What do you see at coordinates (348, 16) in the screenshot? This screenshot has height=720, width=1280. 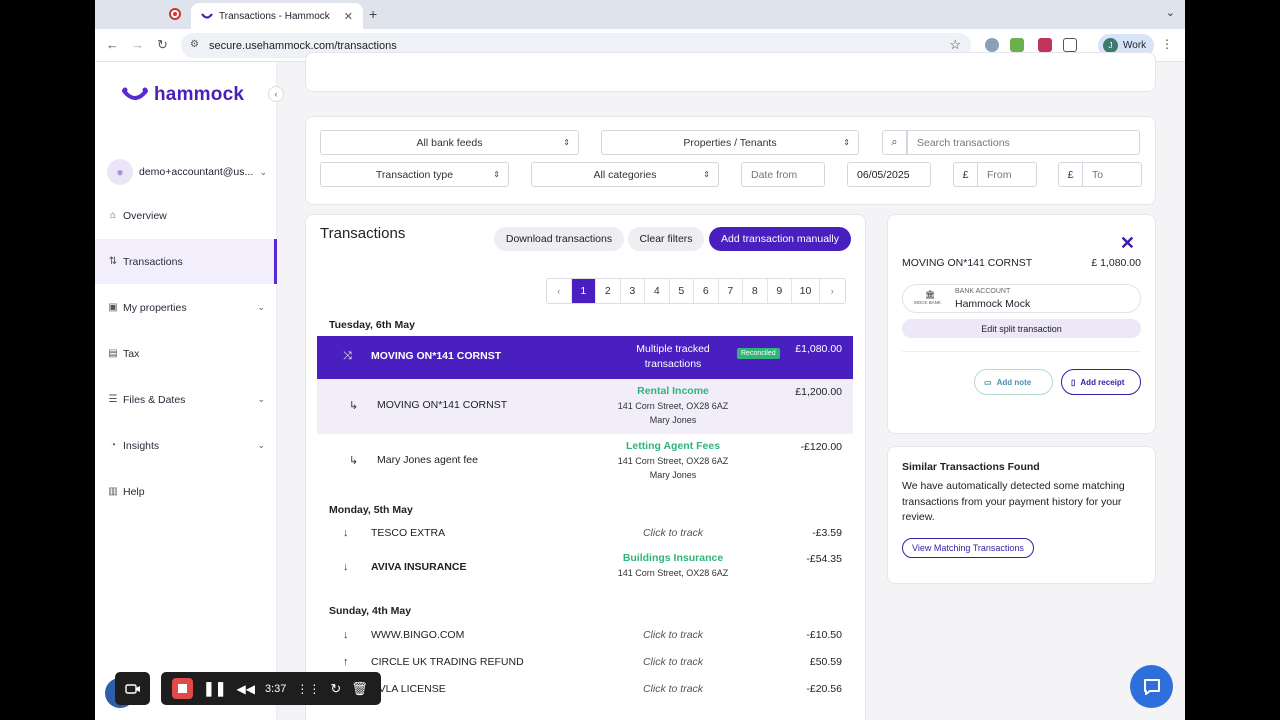 I see `close-tab-icon: ✕` at bounding box center [348, 16].